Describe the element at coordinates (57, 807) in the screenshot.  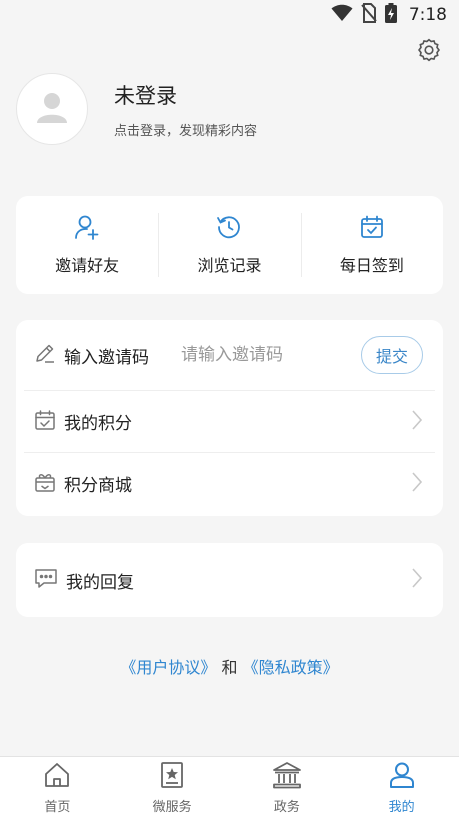
I see `tab-home-label: 首页` at that location.